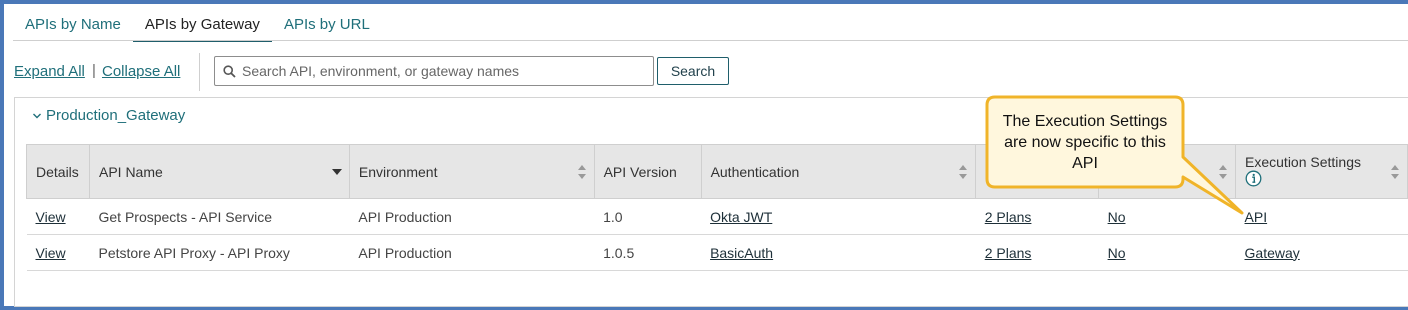  Describe the element at coordinates (648, 216) in the screenshot. I see `api-version-cell: 1.0` at that location.